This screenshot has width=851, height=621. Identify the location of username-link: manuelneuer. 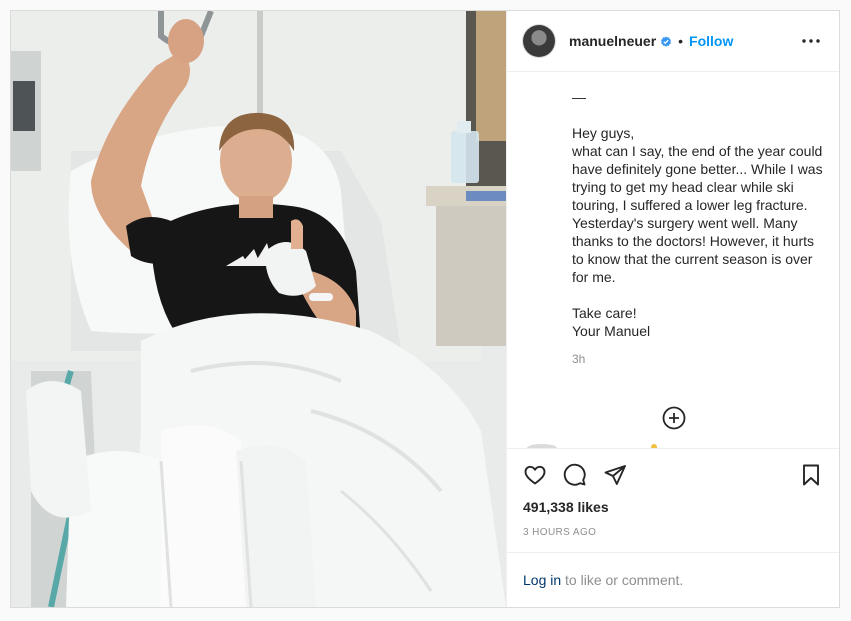
(612, 41).